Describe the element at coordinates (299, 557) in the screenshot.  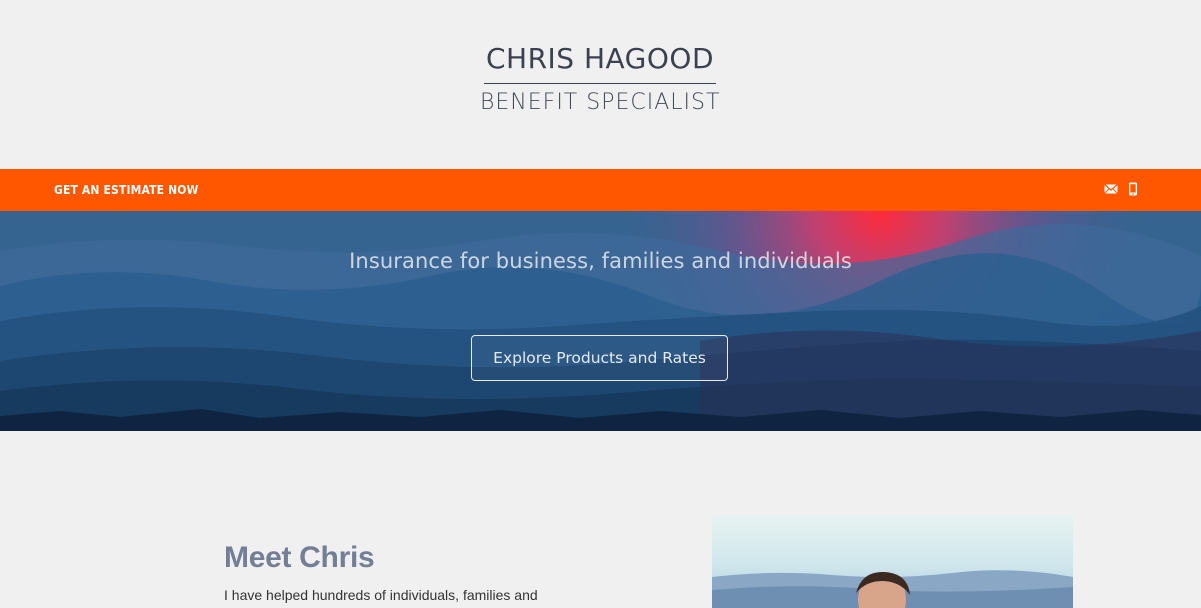
I see `about-heading: Meet Chris` at that location.